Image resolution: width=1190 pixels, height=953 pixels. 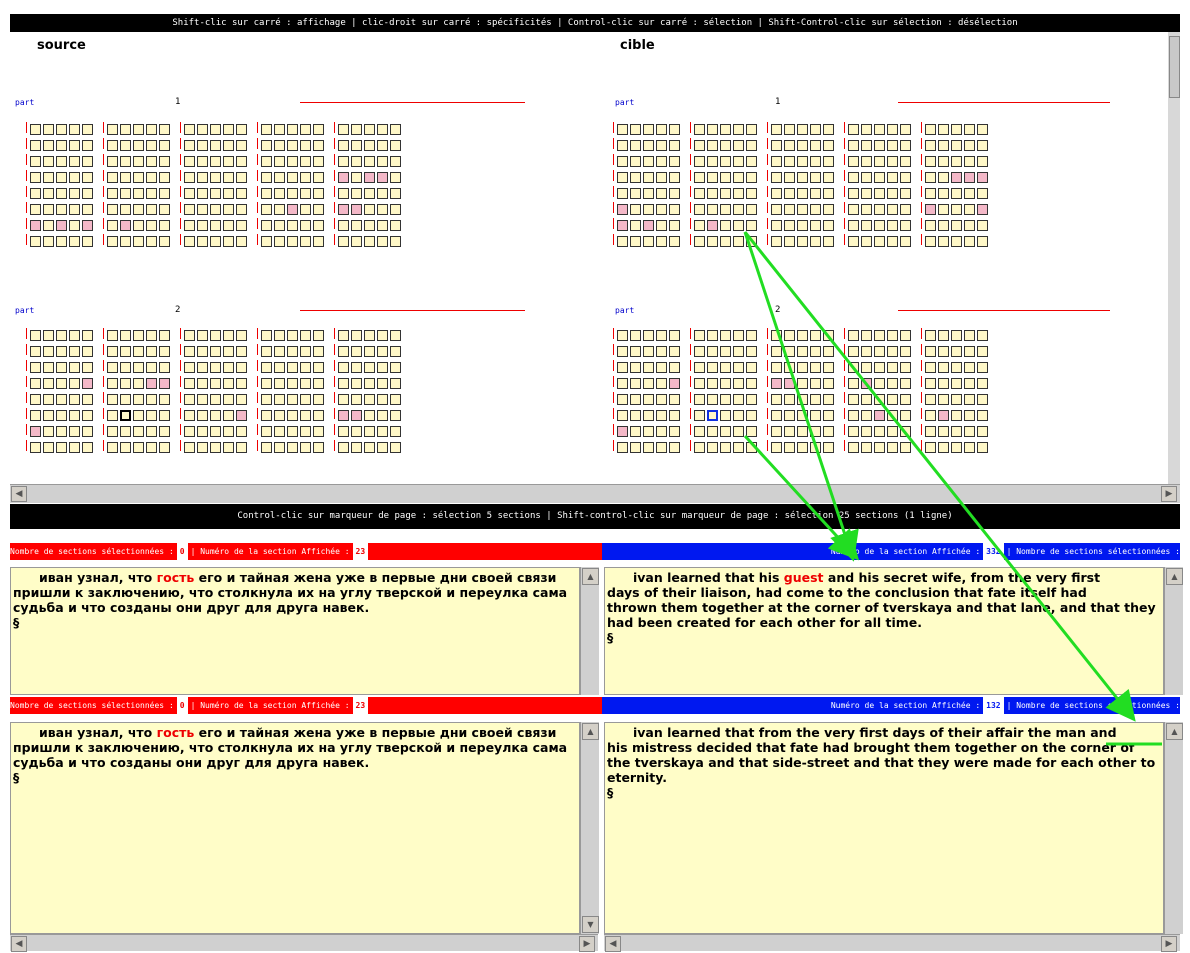 I want to click on scroll-thumb, so click(x=1174, y=67).